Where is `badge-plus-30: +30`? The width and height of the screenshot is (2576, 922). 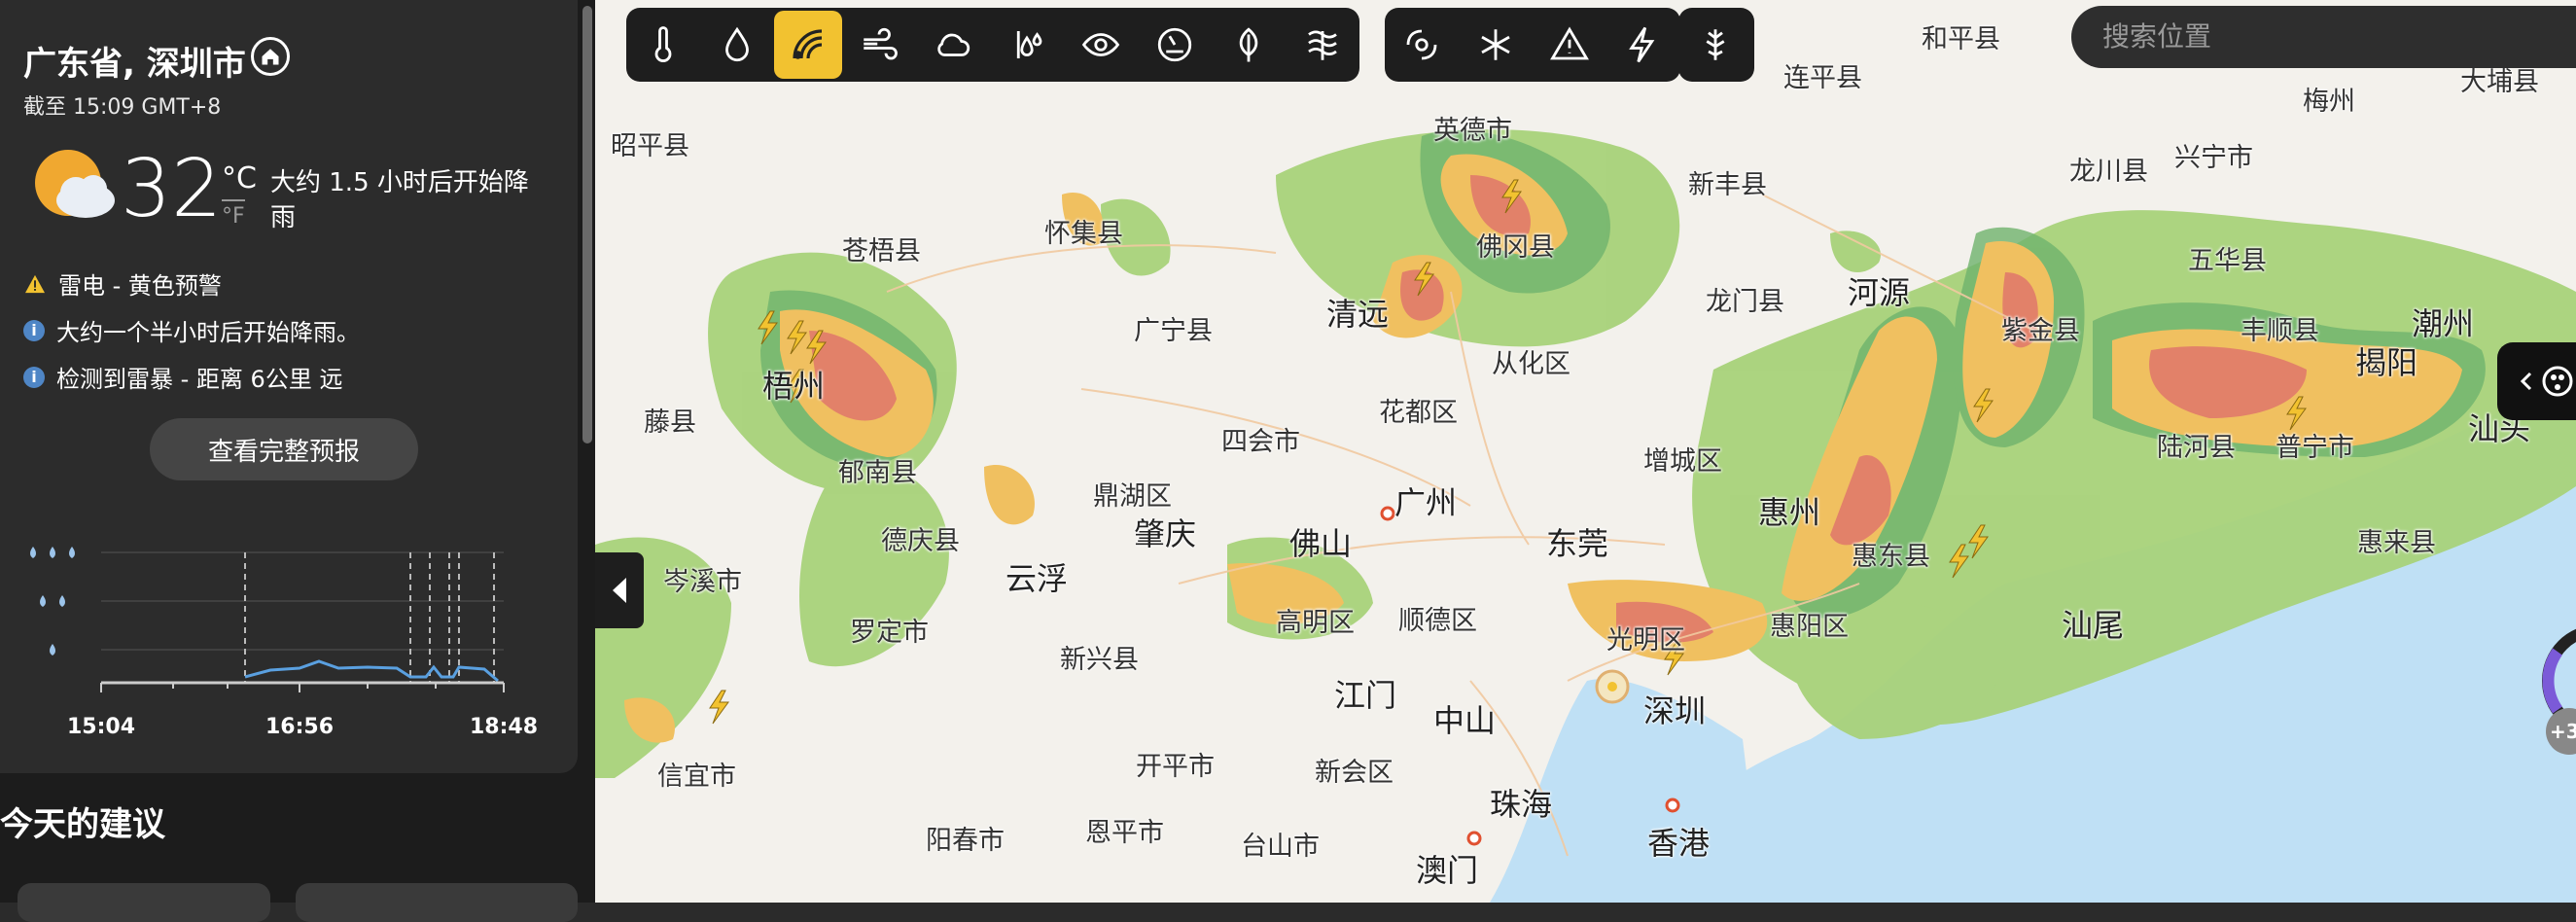
badge-plus-30: +30 is located at coordinates (2563, 731).